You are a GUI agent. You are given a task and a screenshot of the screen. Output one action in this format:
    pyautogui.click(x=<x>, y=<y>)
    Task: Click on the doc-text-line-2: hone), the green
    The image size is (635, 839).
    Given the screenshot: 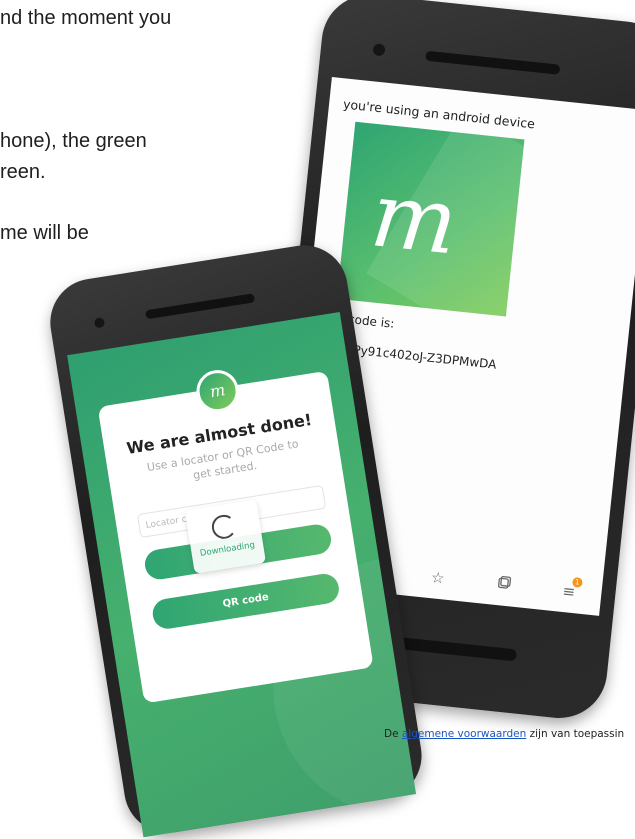 What is the action you would take?
    pyautogui.click(x=73, y=141)
    